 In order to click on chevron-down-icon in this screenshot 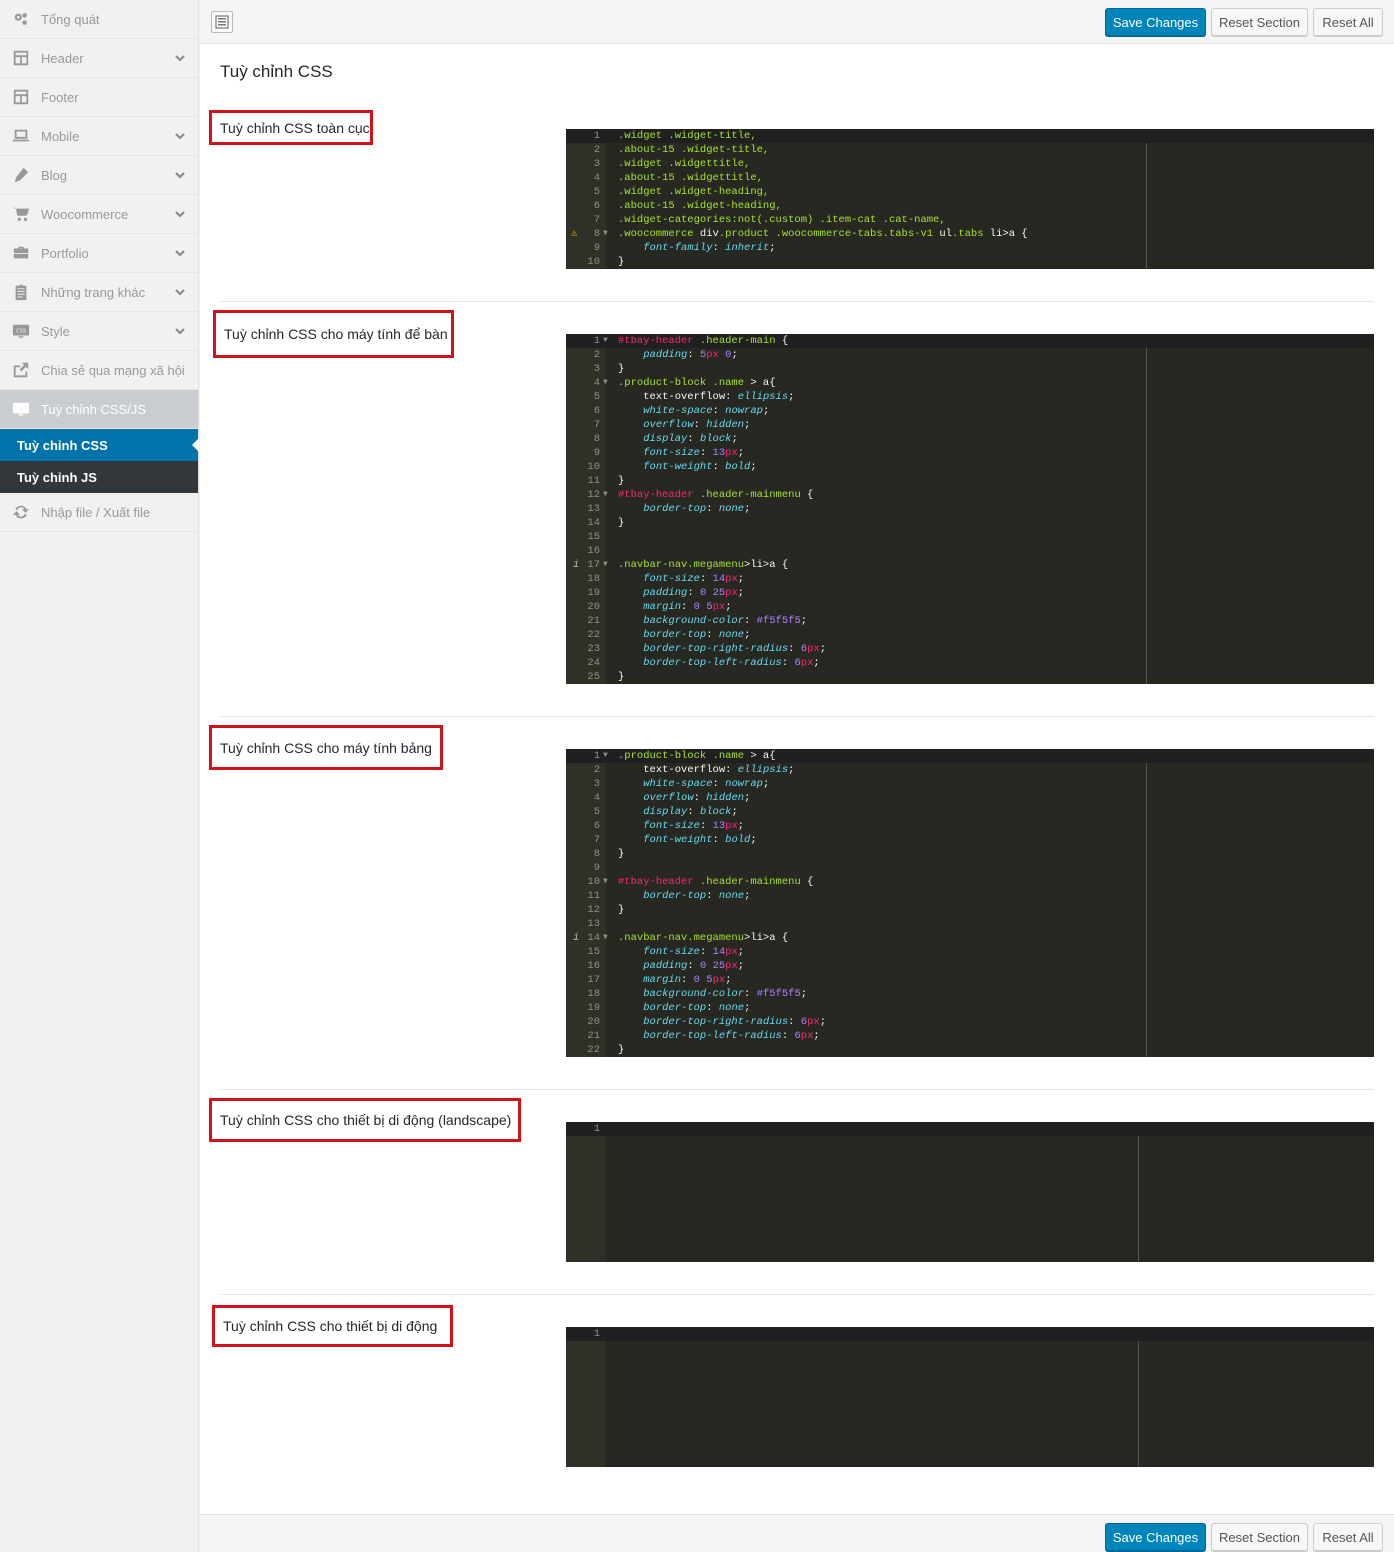, I will do `click(180, 331)`.